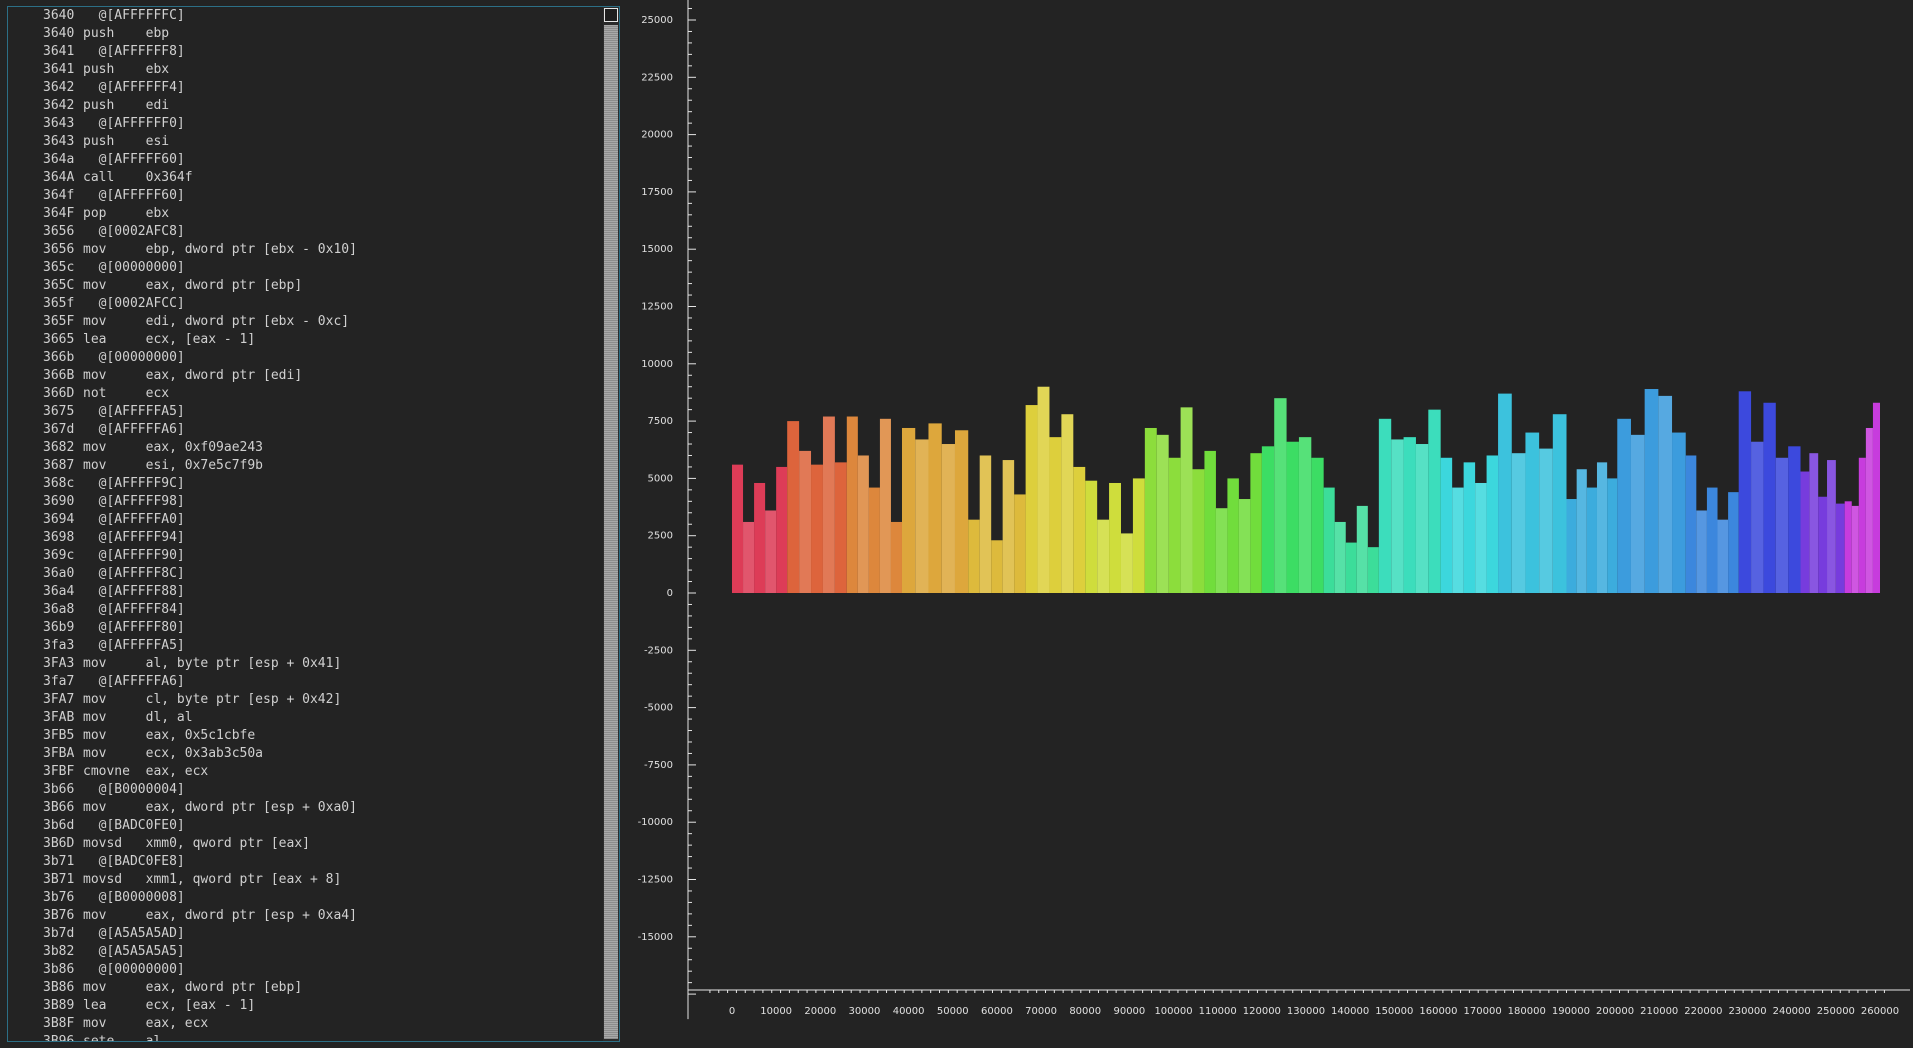 The image size is (1913, 1048). Describe the element at coordinates (776, 1011) in the screenshot. I see `x-tick-label: 10000` at that location.